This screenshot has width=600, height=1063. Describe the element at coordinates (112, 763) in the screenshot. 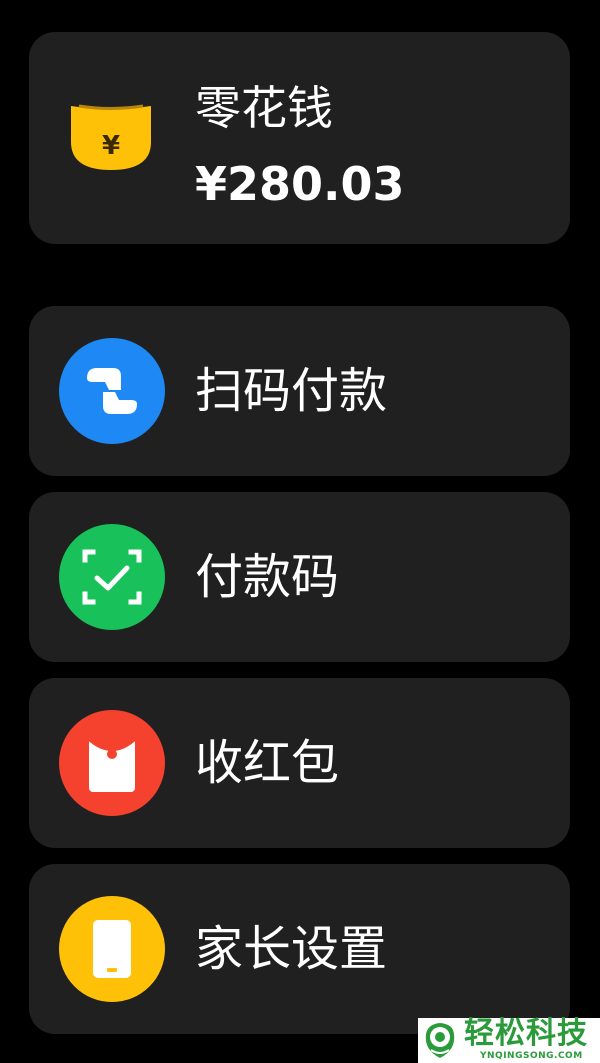

I see `red-envelope-icon` at that location.